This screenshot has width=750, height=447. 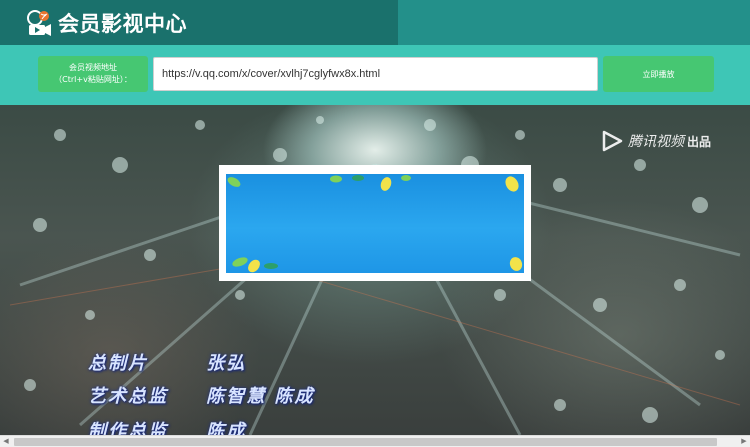 What do you see at coordinates (118, 363) in the screenshot?
I see `credit-role: 总制片` at bounding box center [118, 363].